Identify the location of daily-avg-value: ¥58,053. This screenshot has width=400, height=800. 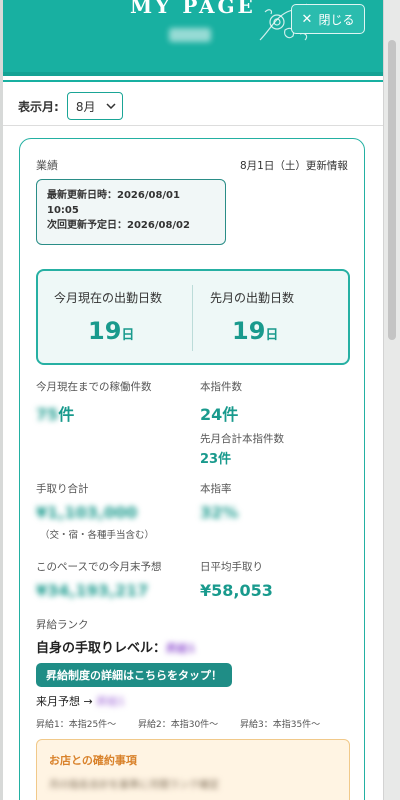
(236, 590).